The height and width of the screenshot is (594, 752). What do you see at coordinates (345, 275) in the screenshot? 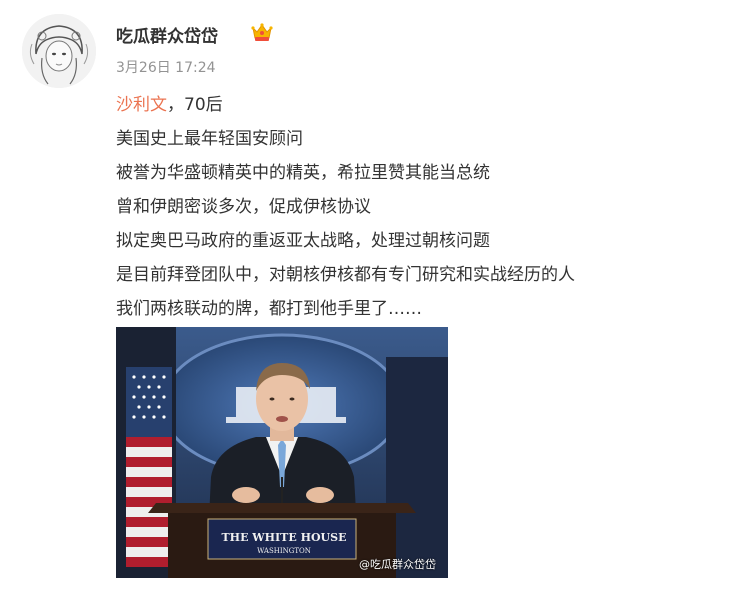
I see `post-line-6: 是目前拜登团队中，对朝核伊核都有专门研究和实战经历的人` at bounding box center [345, 275].